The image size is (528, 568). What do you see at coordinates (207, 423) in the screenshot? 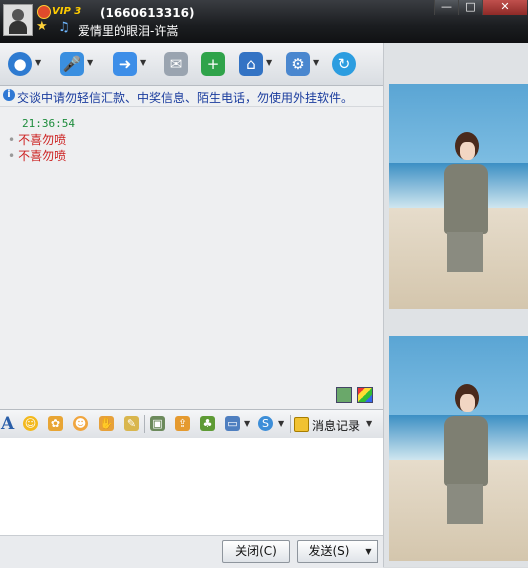
I see `game-icon: ♣` at bounding box center [207, 423].